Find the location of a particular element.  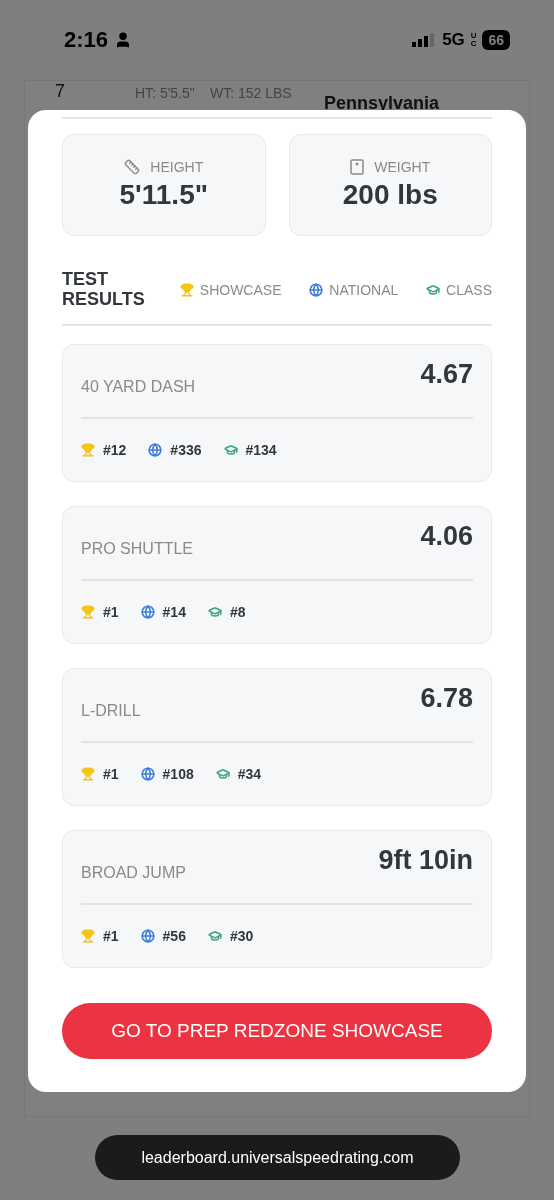

legend-label: SHOWCASE is located at coordinates (240, 289).